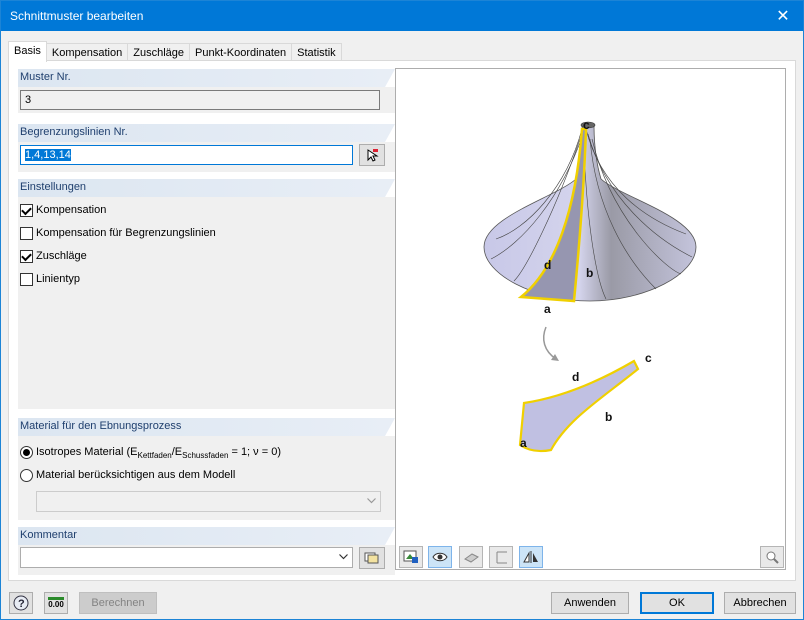  What do you see at coordinates (586, 125) in the screenshot?
I see `preview-label-c-top: c` at bounding box center [586, 125].